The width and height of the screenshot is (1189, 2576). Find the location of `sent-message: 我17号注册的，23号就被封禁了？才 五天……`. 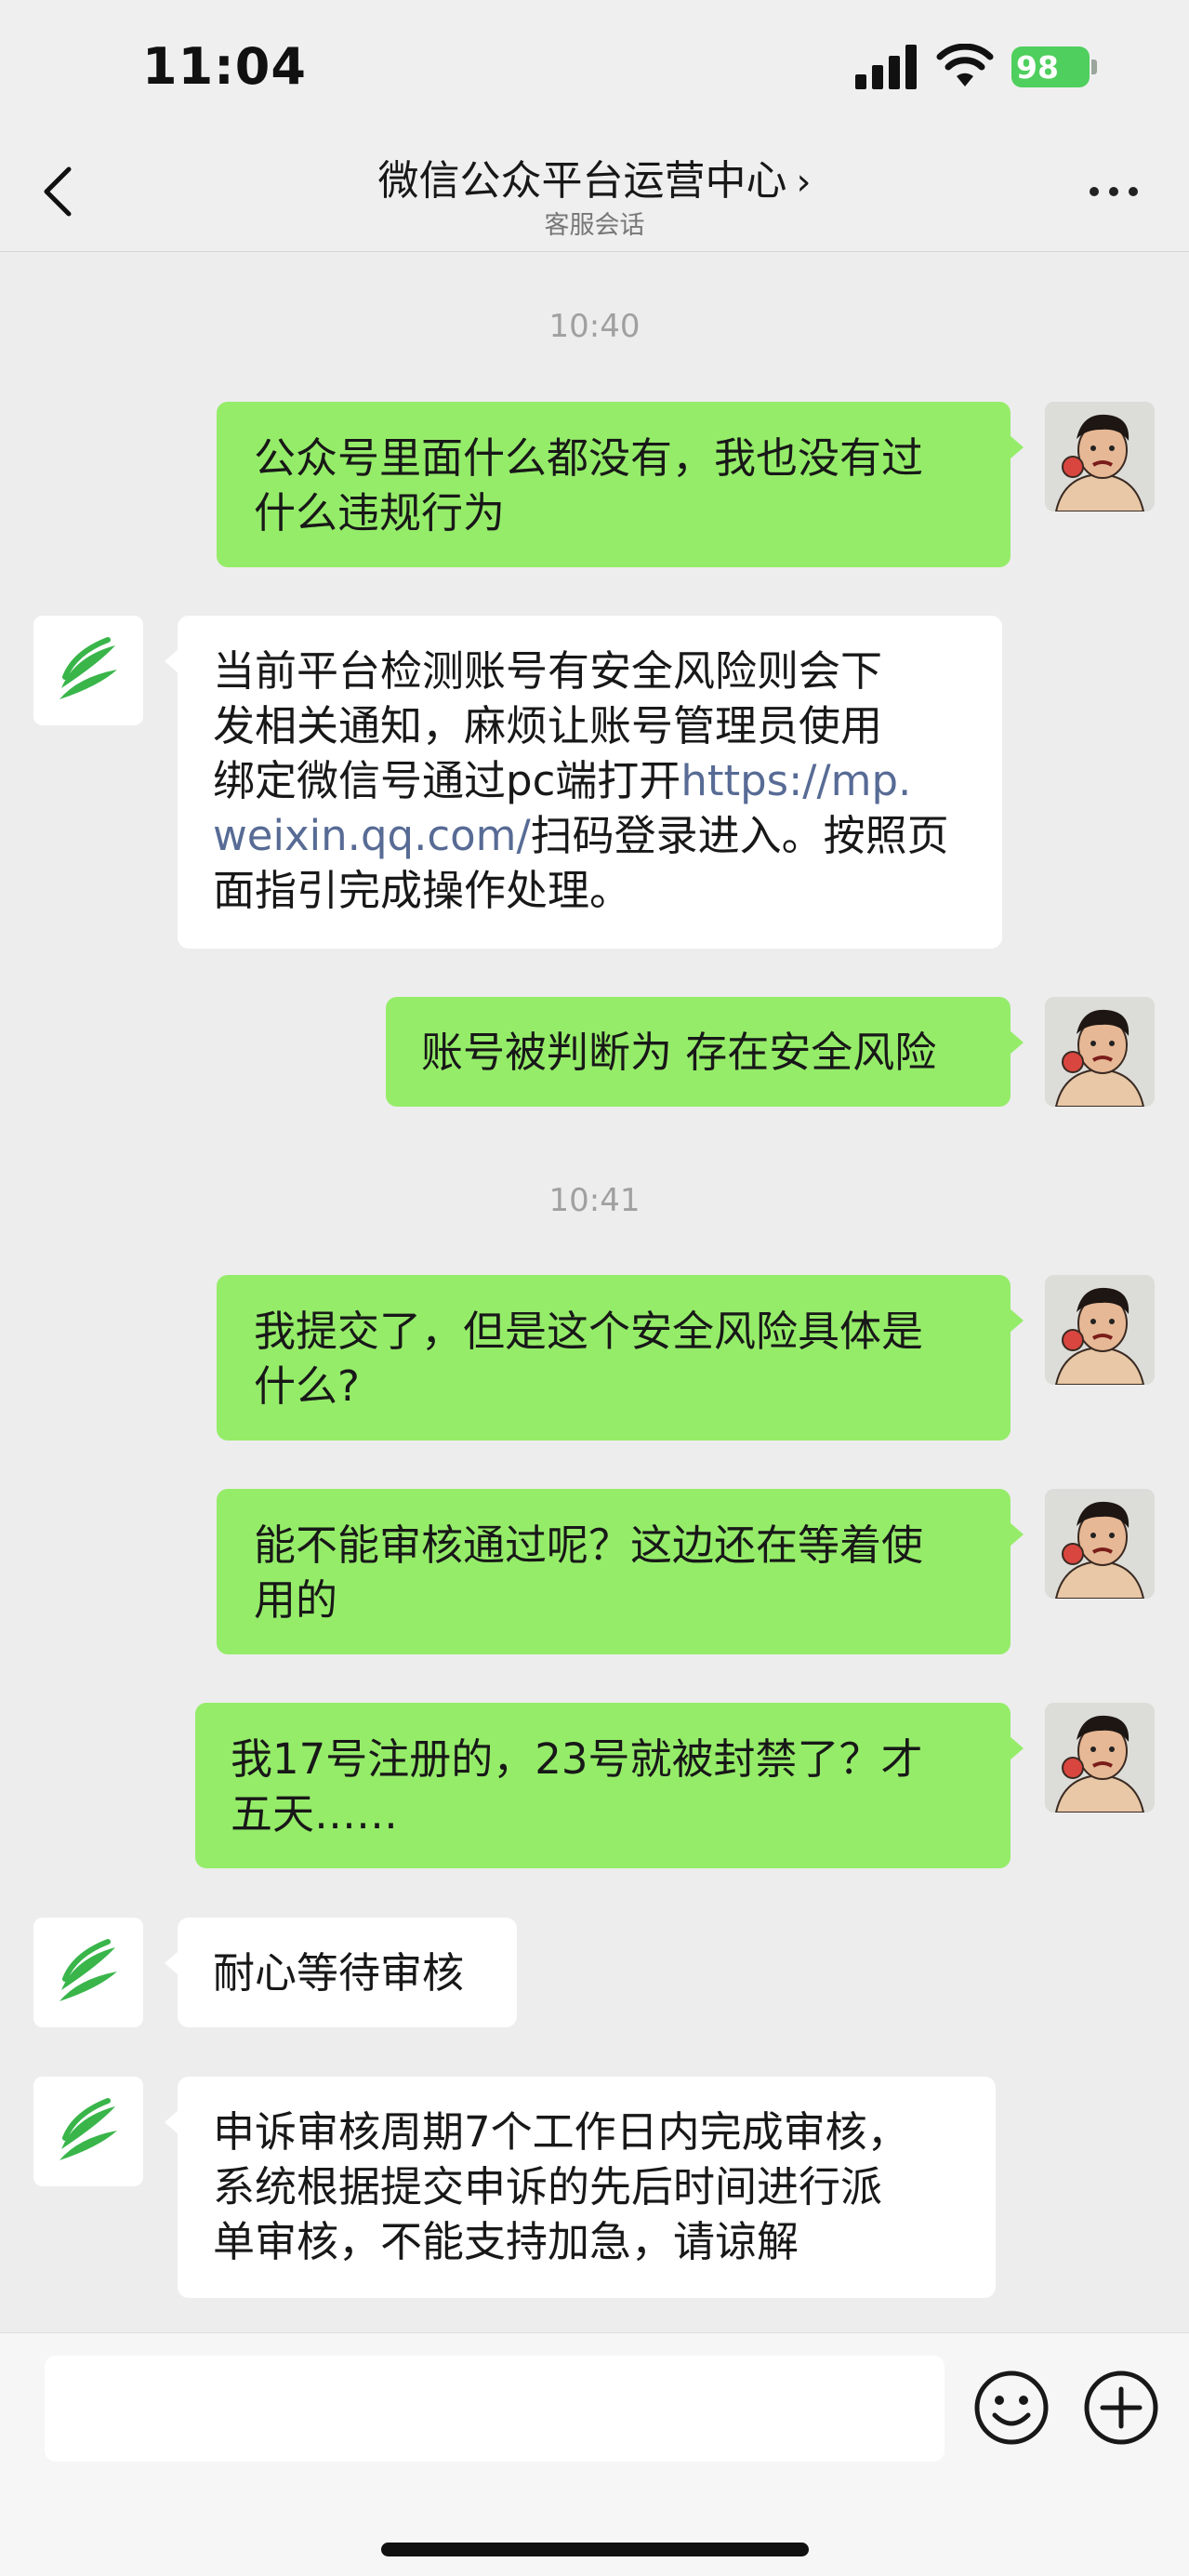

sent-message: 我17号注册的，23号就被封禁了？才 五天…… is located at coordinates (609, 1785).